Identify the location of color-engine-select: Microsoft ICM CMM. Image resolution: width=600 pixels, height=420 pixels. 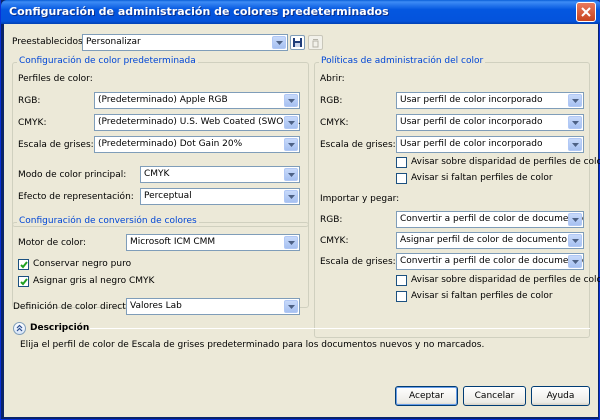
(213, 242).